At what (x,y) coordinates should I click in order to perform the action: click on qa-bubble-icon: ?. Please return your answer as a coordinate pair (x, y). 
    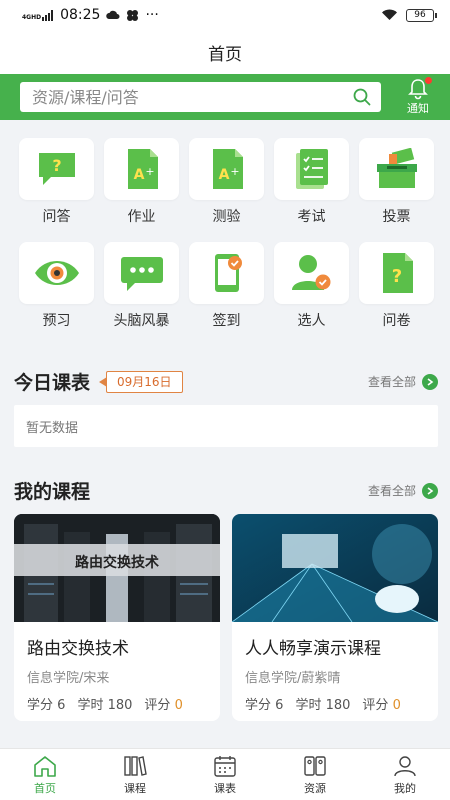
    Looking at the image, I should click on (56, 169).